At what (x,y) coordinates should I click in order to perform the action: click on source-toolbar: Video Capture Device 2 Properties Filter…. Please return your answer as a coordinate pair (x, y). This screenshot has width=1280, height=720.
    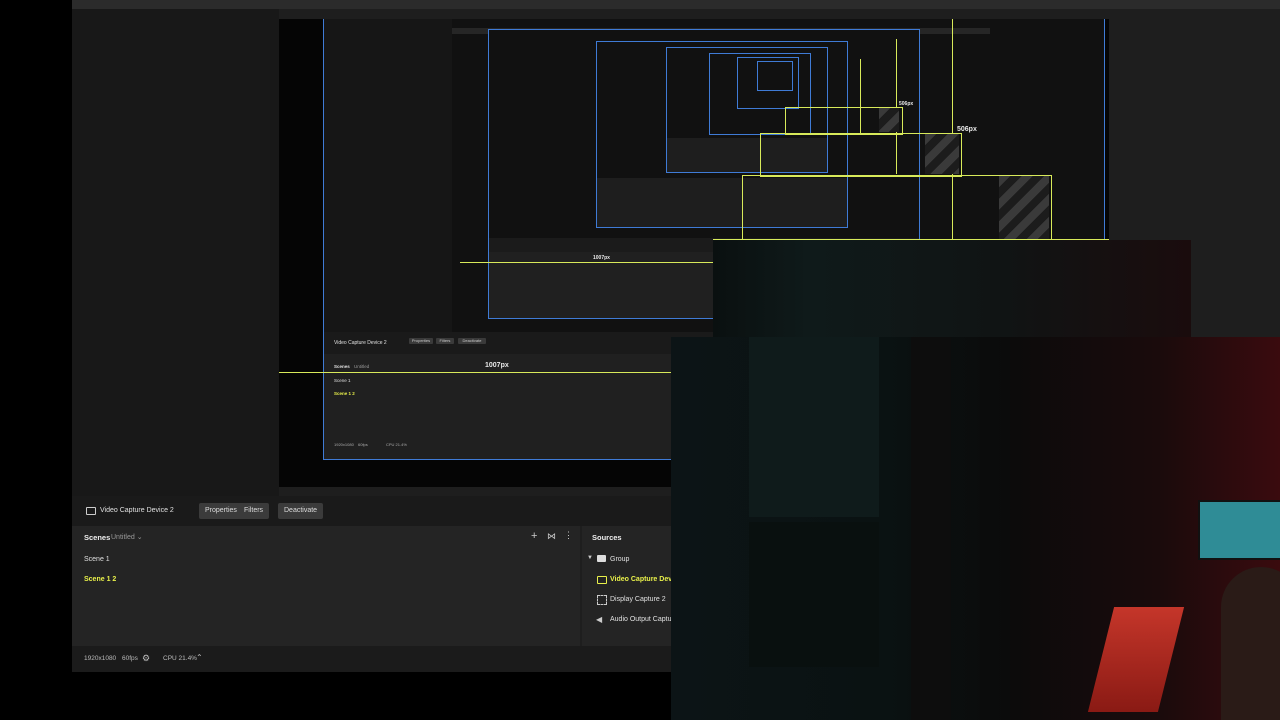
    Looking at the image, I should click on (372, 511).